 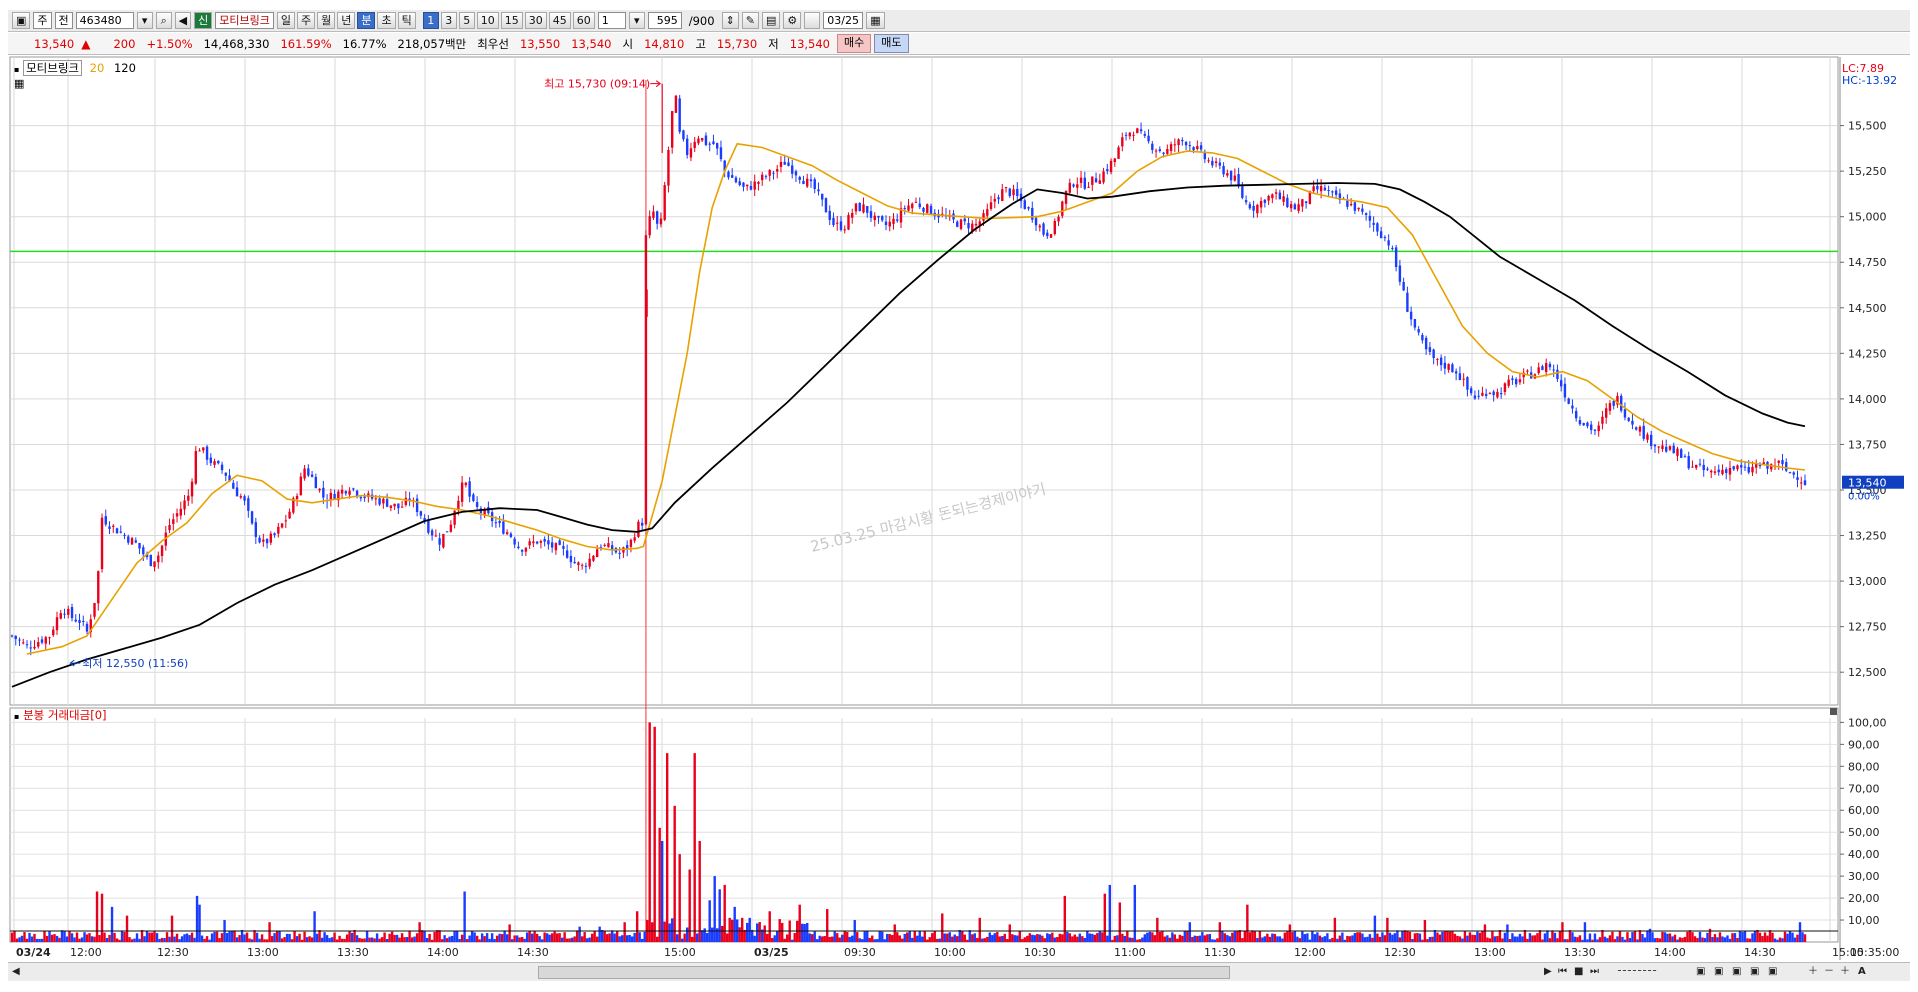 I want to click on layout-e-icon: ▣, so click(x=1772, y=971).